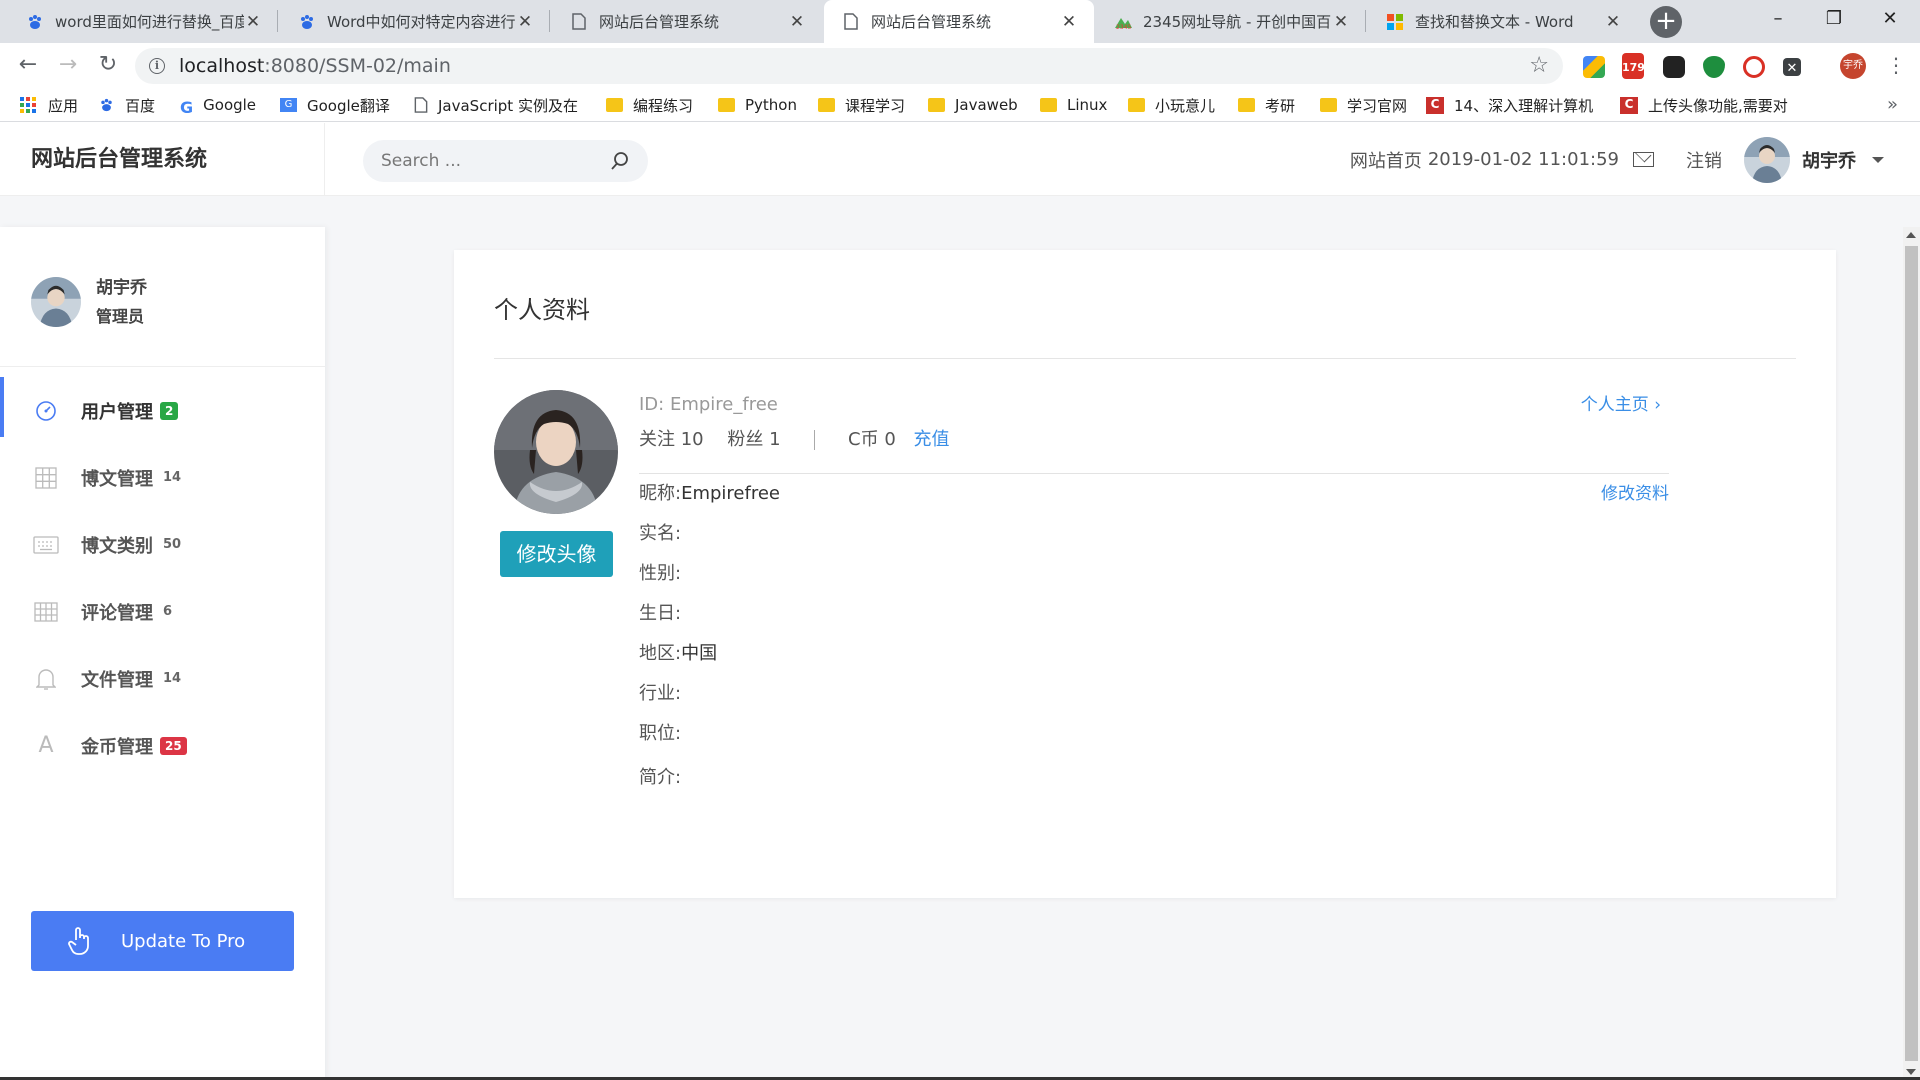 This screenshot has height=1080, width=1920. What do you see at coordinates (1621, 405) in the screenshot?
I see `personal-homepage-link: 个人主页 ›` at bounding box center [1621, 405].